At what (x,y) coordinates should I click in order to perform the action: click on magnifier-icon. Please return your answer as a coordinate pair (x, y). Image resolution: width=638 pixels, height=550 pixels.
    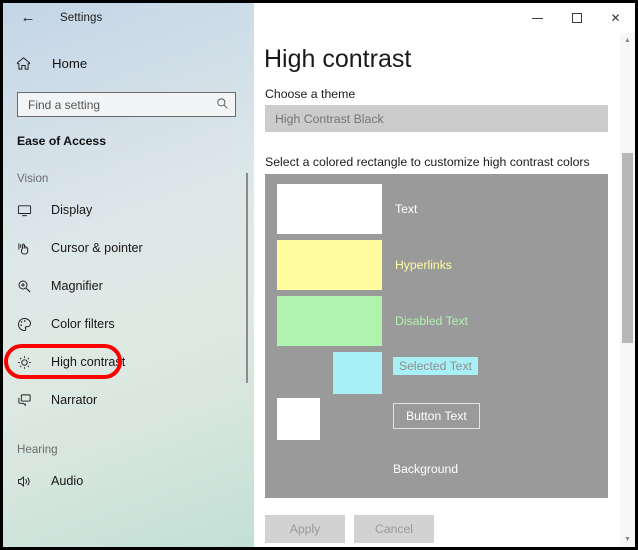
    Looking at the image, I should click on (28, 286).